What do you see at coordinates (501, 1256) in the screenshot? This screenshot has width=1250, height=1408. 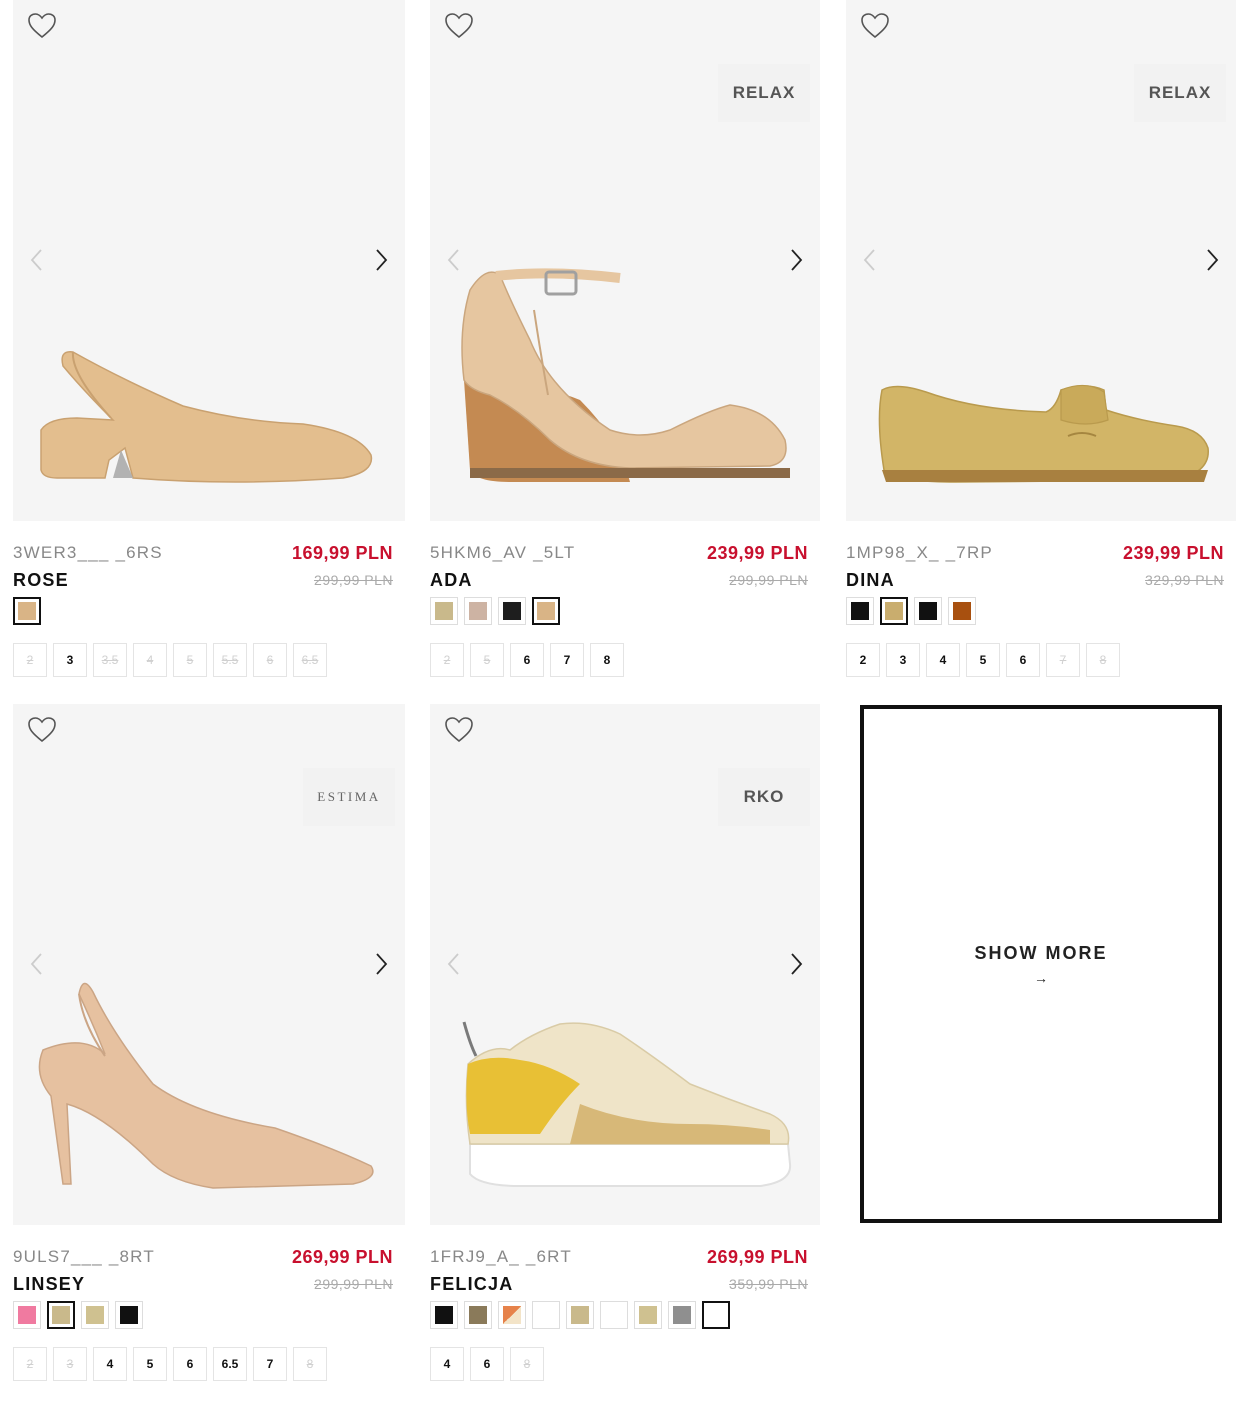 I see `product-sku: 1FRJ9_A_ _6RT` at bounding box center [501, 1256].